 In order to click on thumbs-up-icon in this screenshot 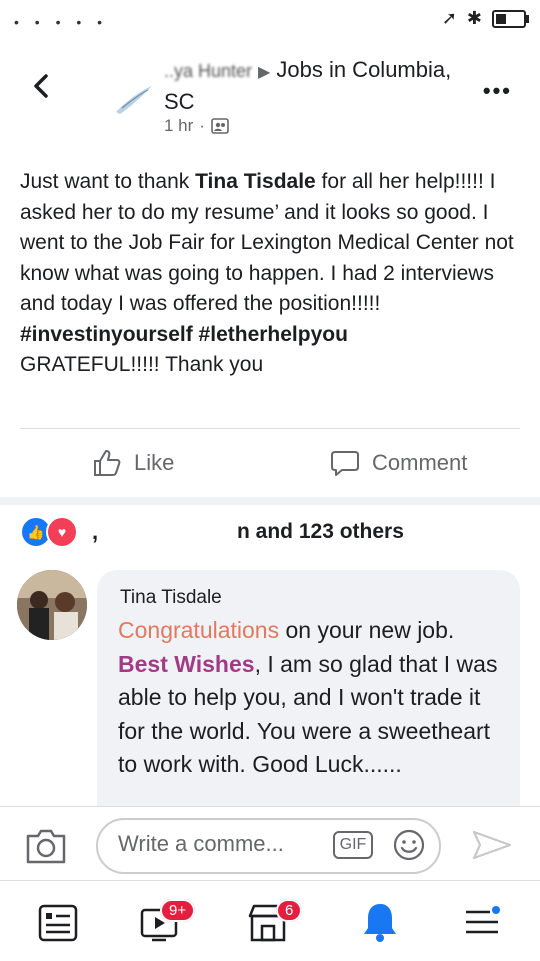, I will do `click(107, 463)`.